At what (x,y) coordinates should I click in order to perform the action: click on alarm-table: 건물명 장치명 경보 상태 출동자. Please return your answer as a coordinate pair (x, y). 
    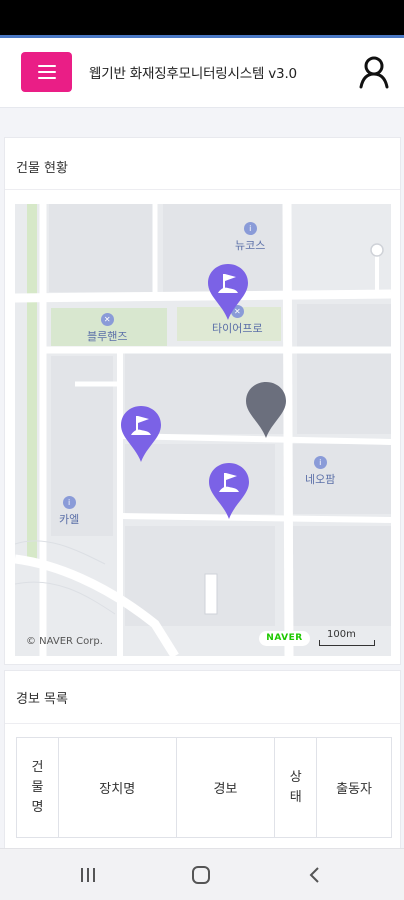
    Looking at the image, I should click on (204, 787).